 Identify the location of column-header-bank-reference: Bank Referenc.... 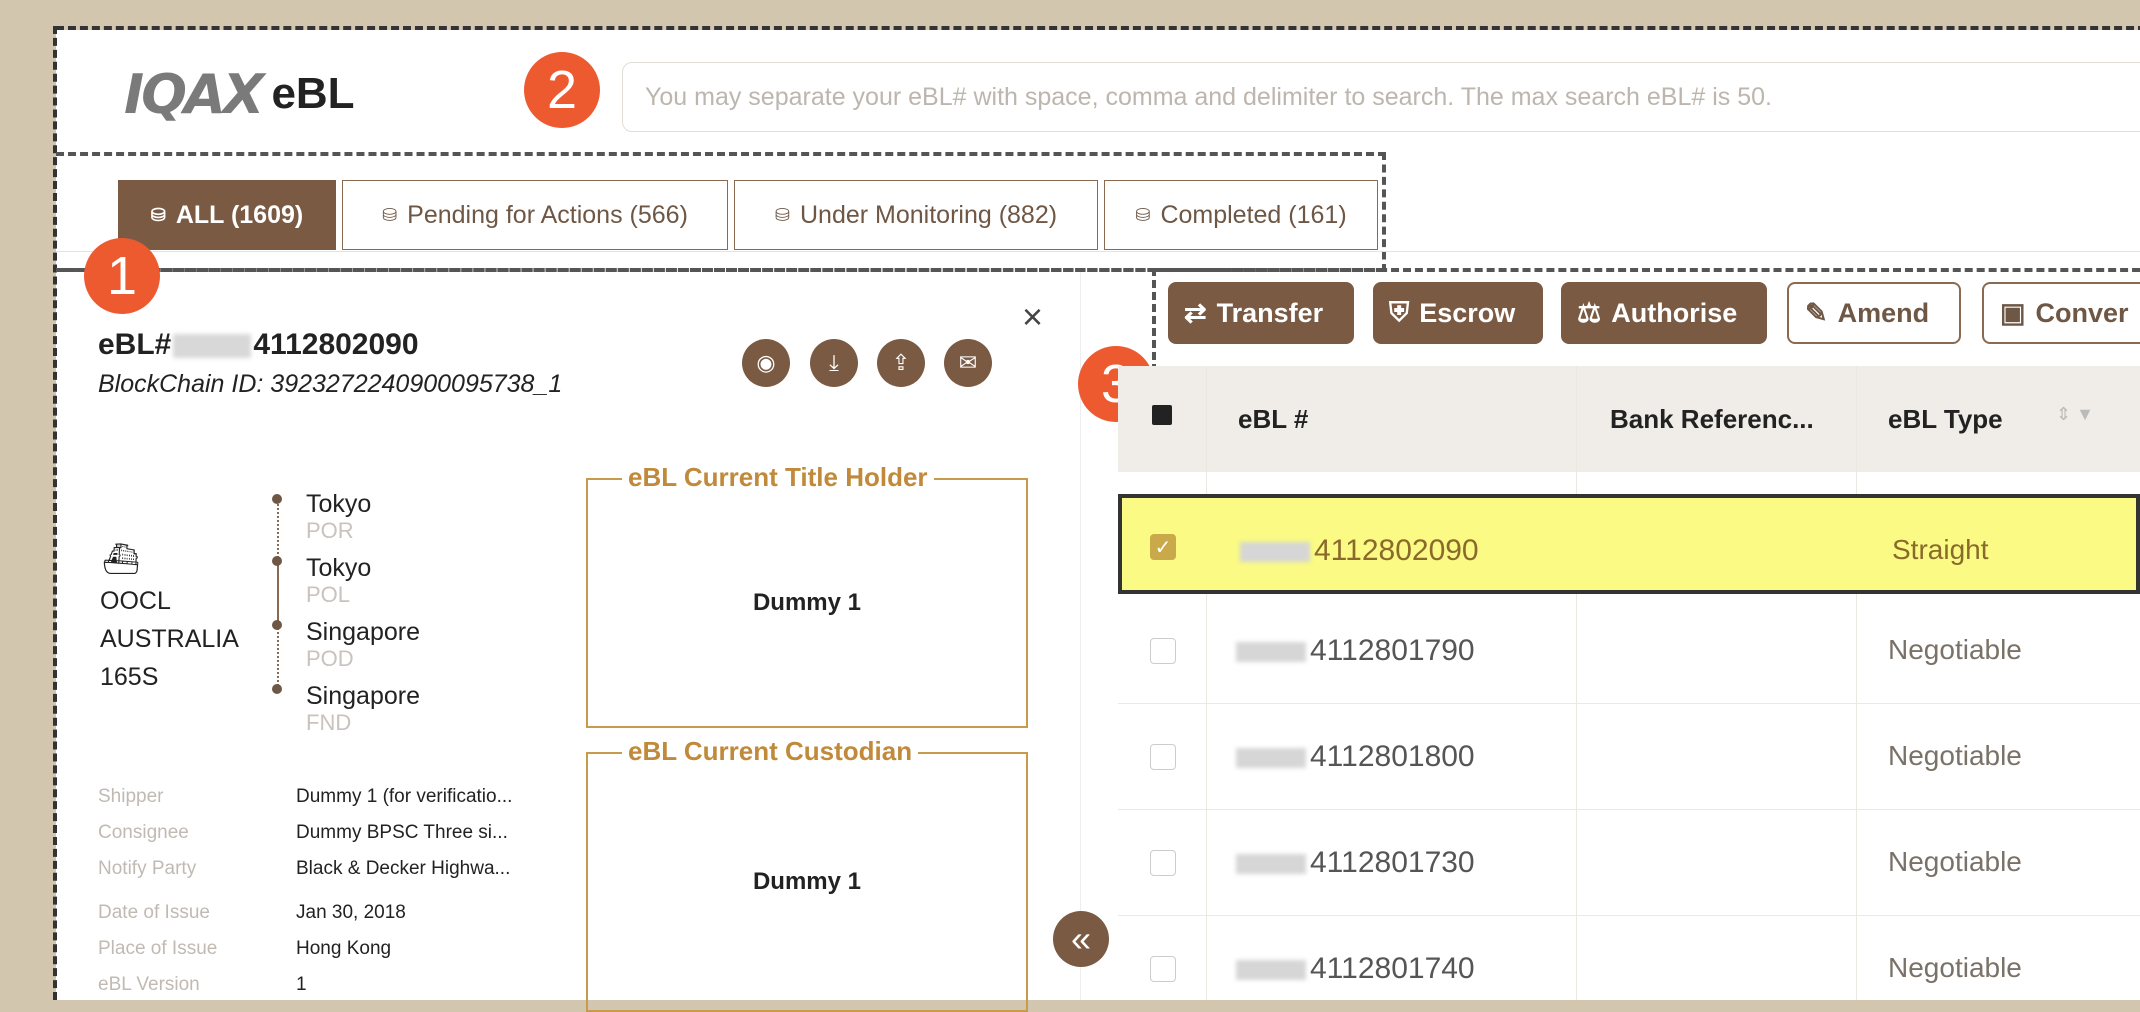
(1712, 419).